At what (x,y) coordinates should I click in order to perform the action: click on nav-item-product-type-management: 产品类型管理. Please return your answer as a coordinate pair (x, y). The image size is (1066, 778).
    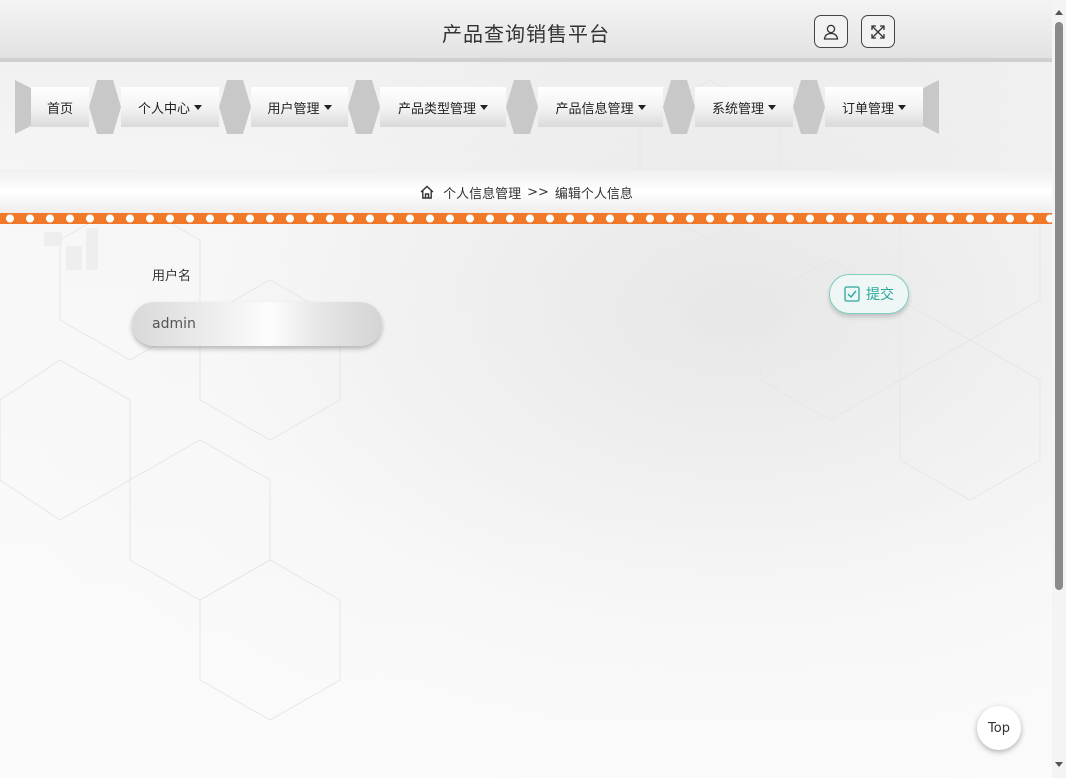
    Looking at the image, I should click on (443, 107).